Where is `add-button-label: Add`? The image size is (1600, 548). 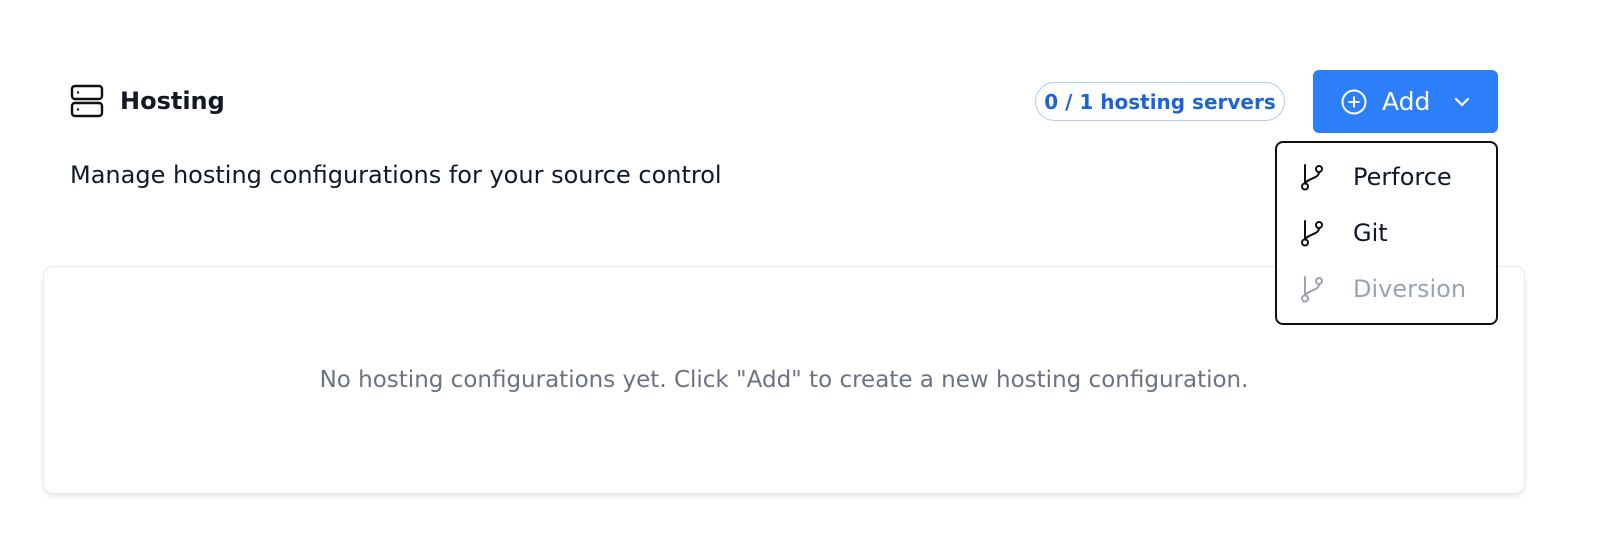
add-button-label: Add is located at coordinates (1406, 101).